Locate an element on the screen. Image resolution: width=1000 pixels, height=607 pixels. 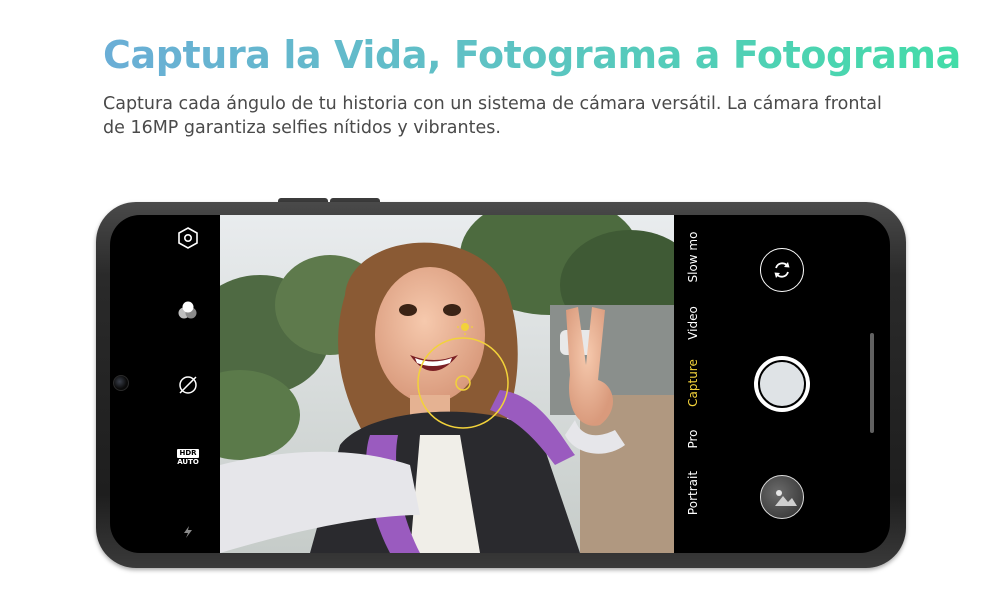
page-title: Captura la Vida, Fotograma a Fotograma is located at coordinates (532, 55).